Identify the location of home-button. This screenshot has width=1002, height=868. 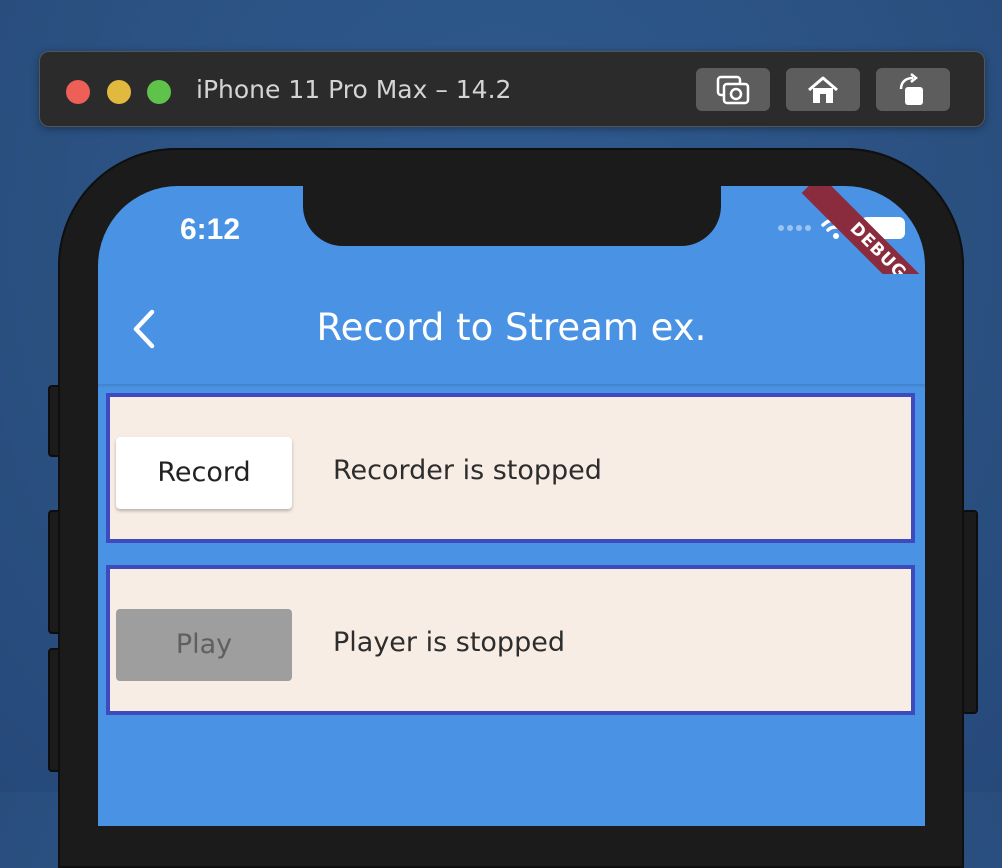
(823, 89).